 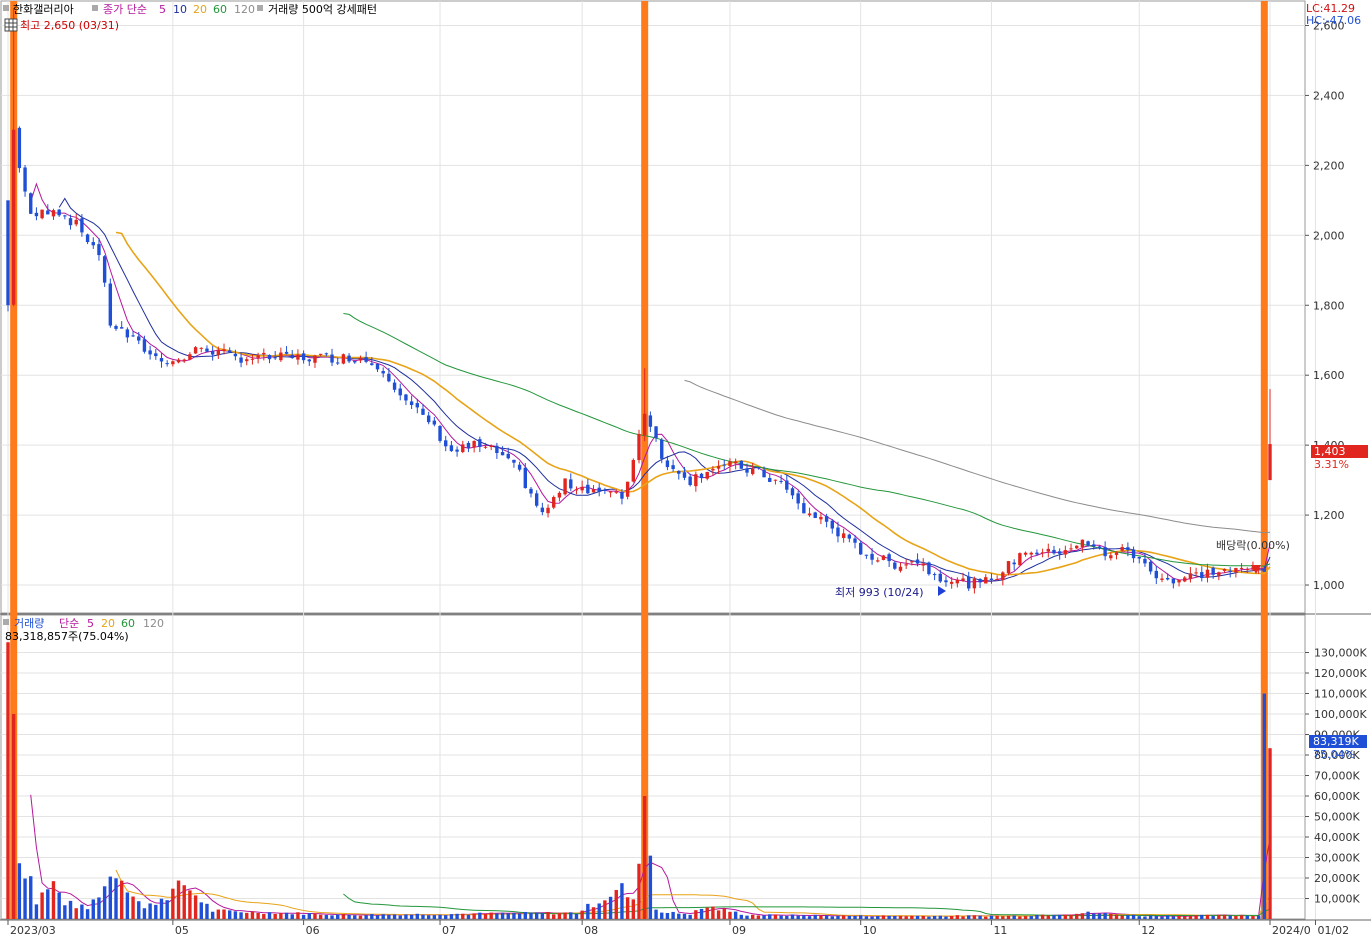 I want to click on date-axis: 2023/03 05 06 07 08 09 10 11 12 2024/0 01/02, so click(x=678, y=928).